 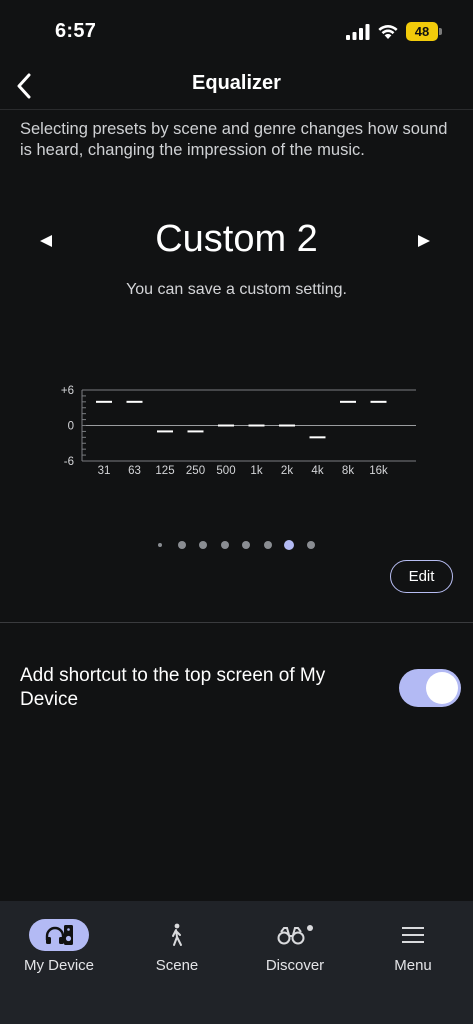 I want to click on battery-level: 48, so click(x=422, y=31).